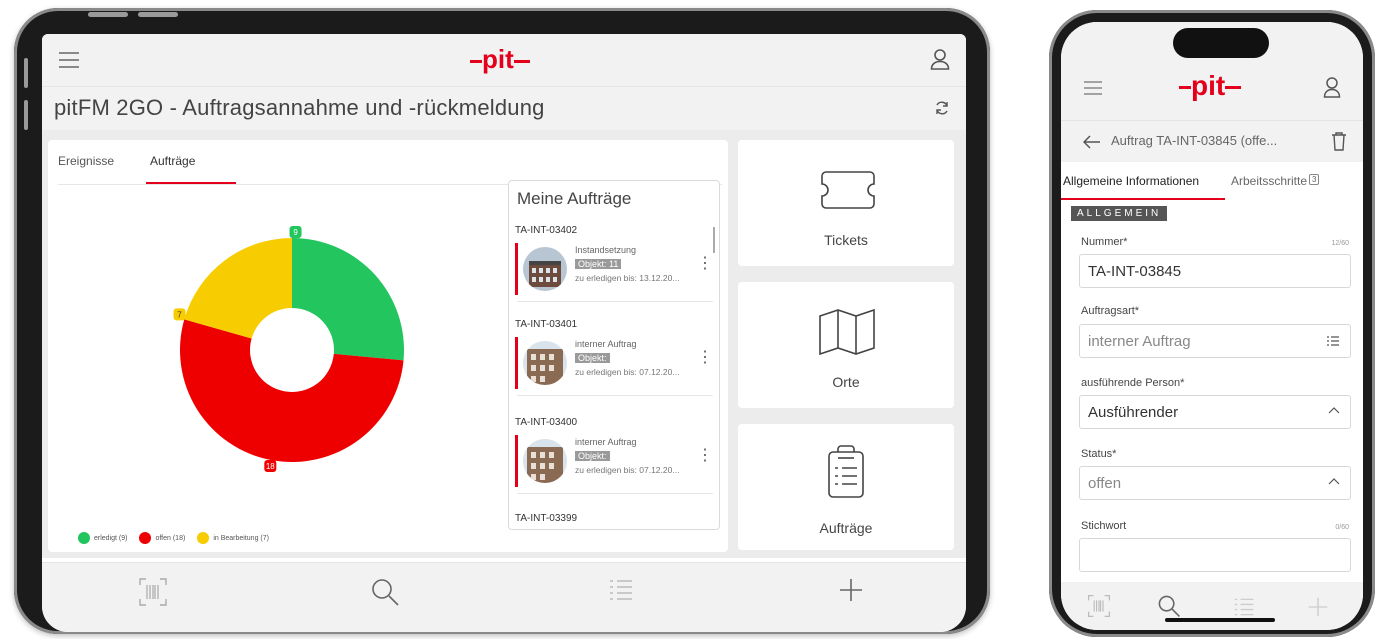 The width and height of the screenshot is (1379, 639). I want to click on order-type: Instandsetzung, so click(606, 250).